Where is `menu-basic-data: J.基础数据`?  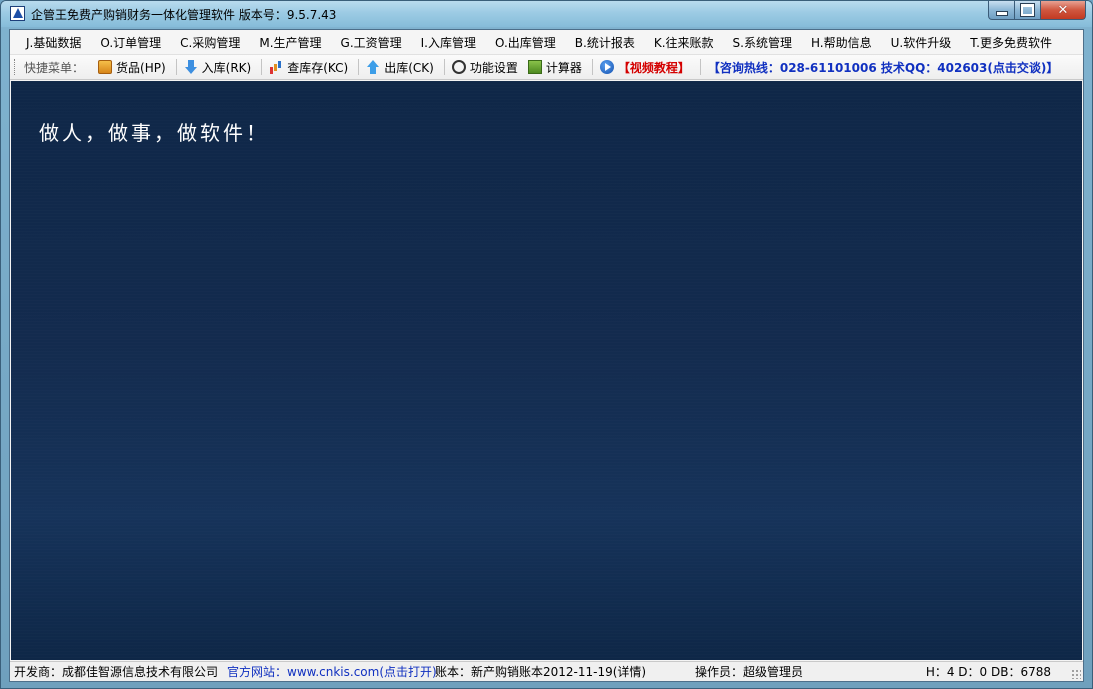
menu-basic-data: J.基础数据 is located at coordinates (53, 42).